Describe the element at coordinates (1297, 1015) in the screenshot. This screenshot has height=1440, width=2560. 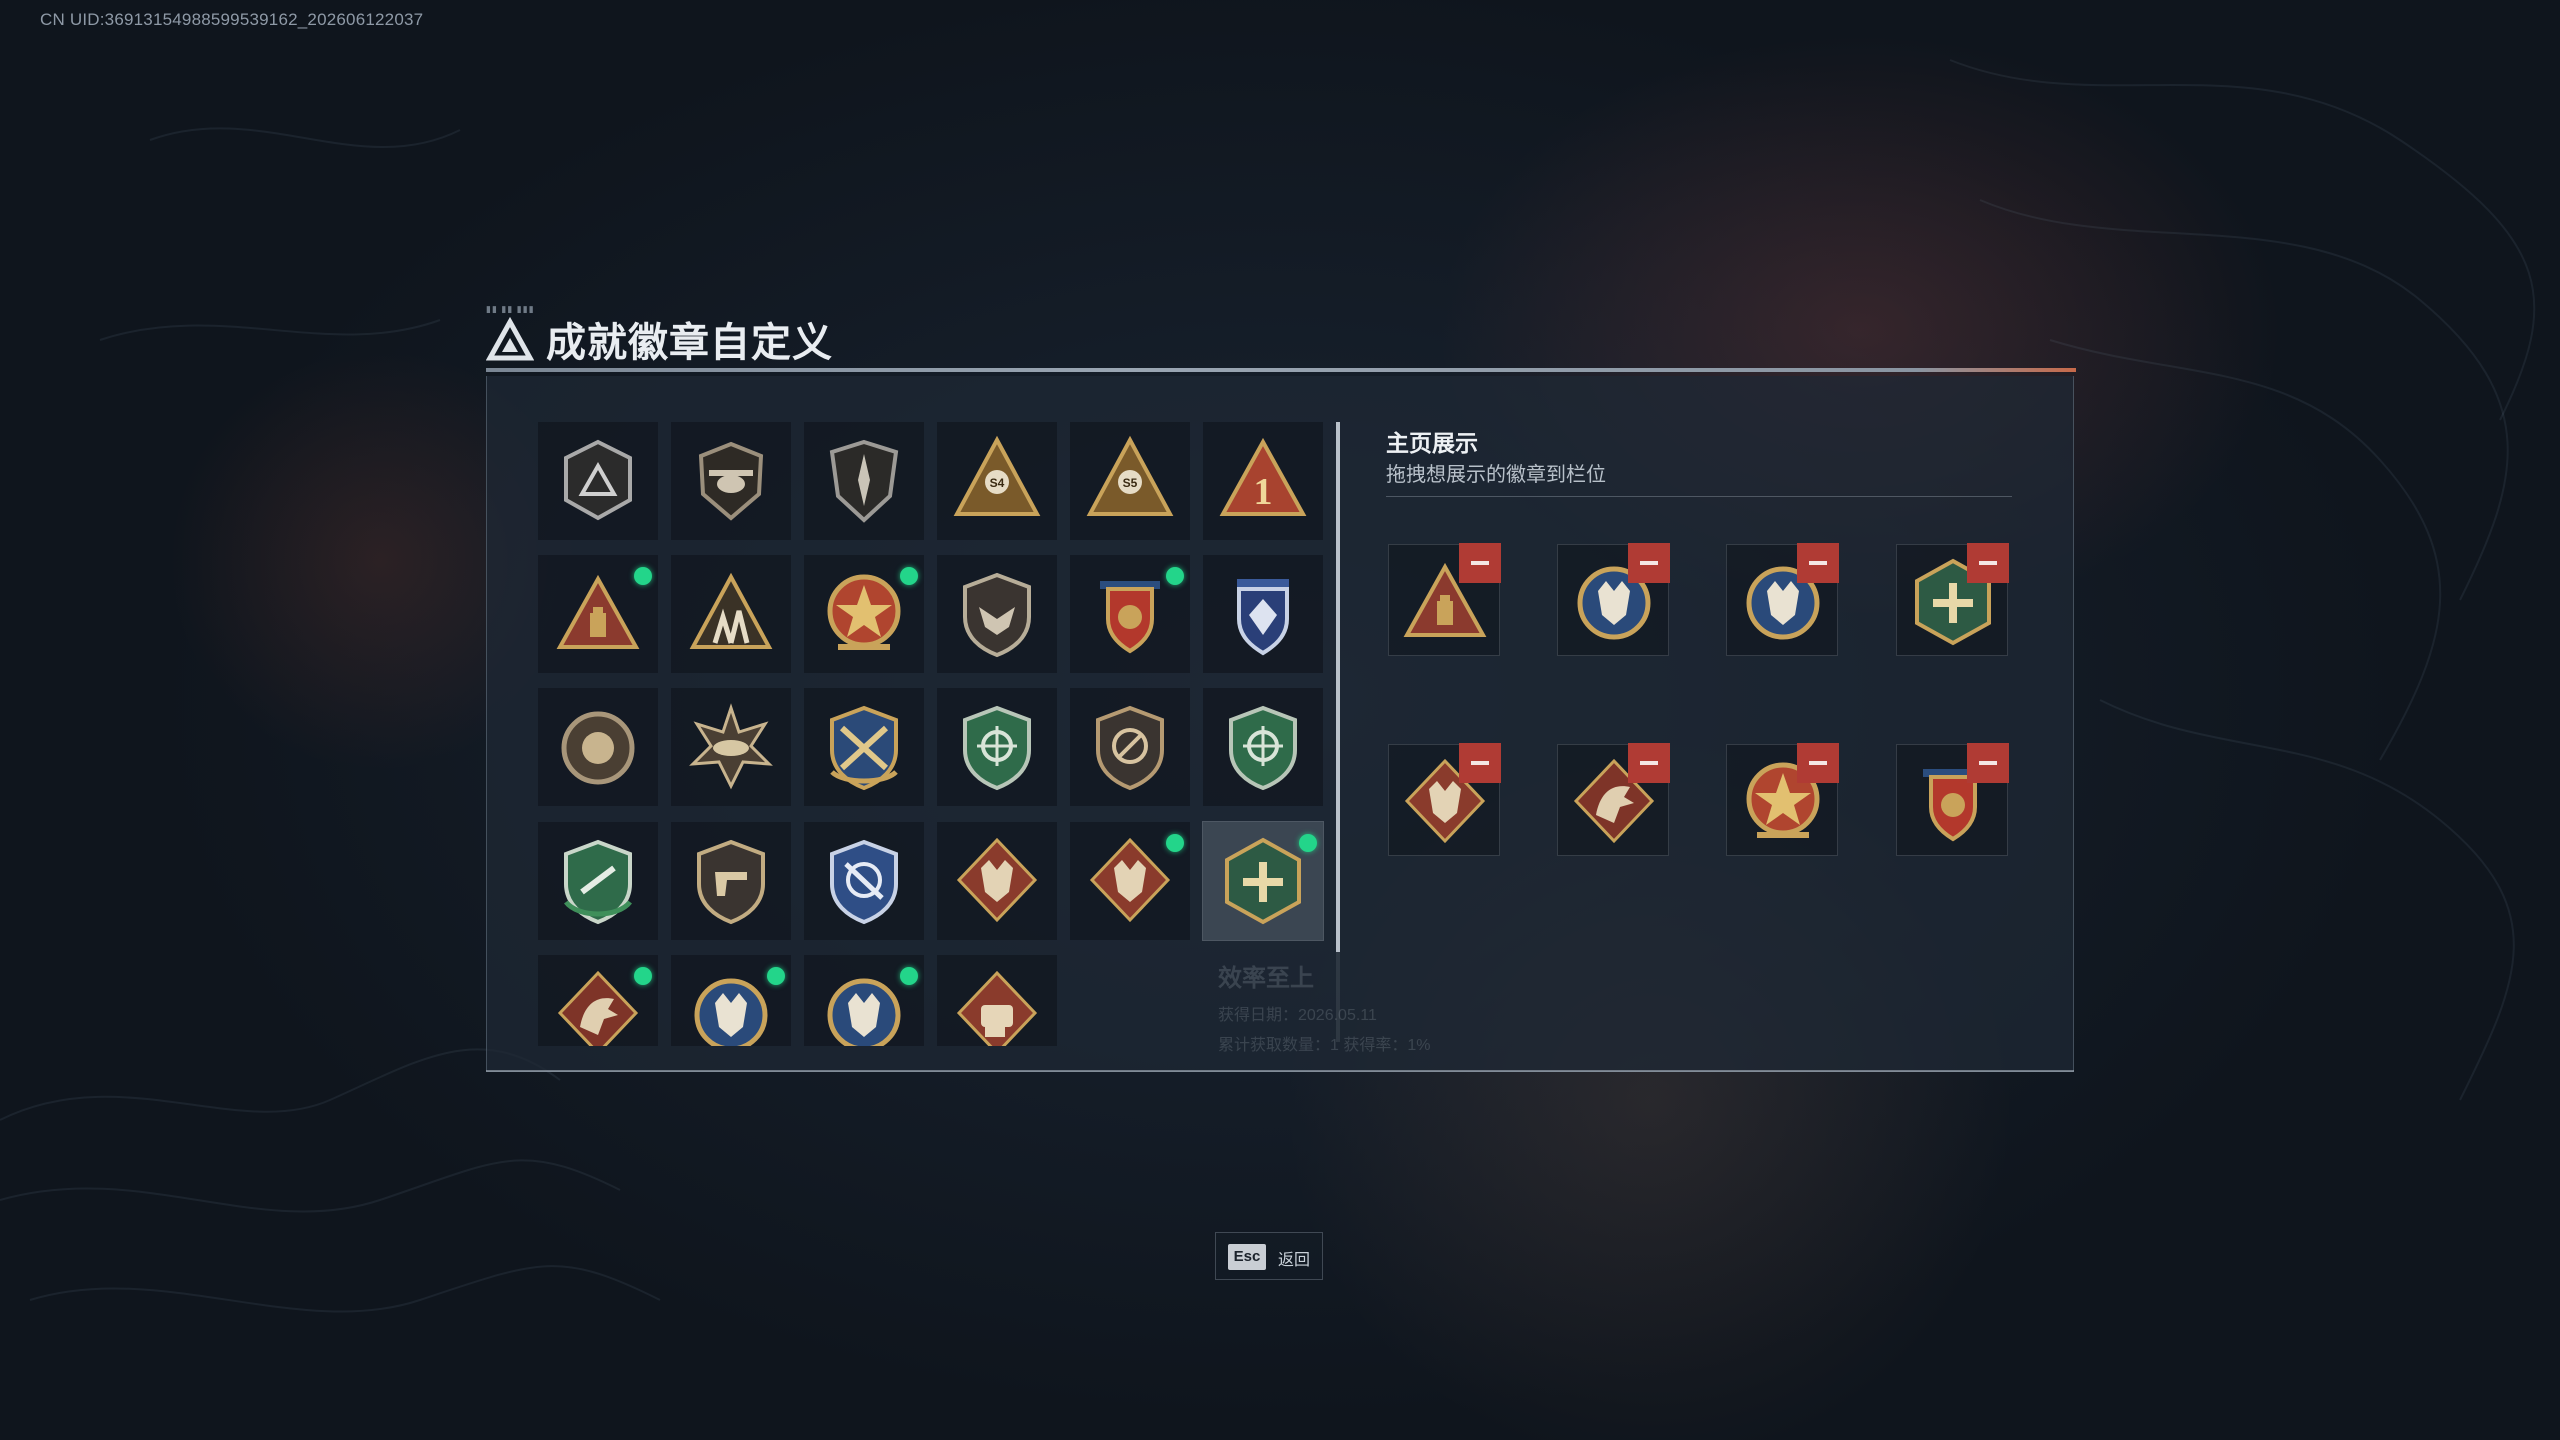
I see `tooltip-date: 获得日期：2026.05.11` at that location.